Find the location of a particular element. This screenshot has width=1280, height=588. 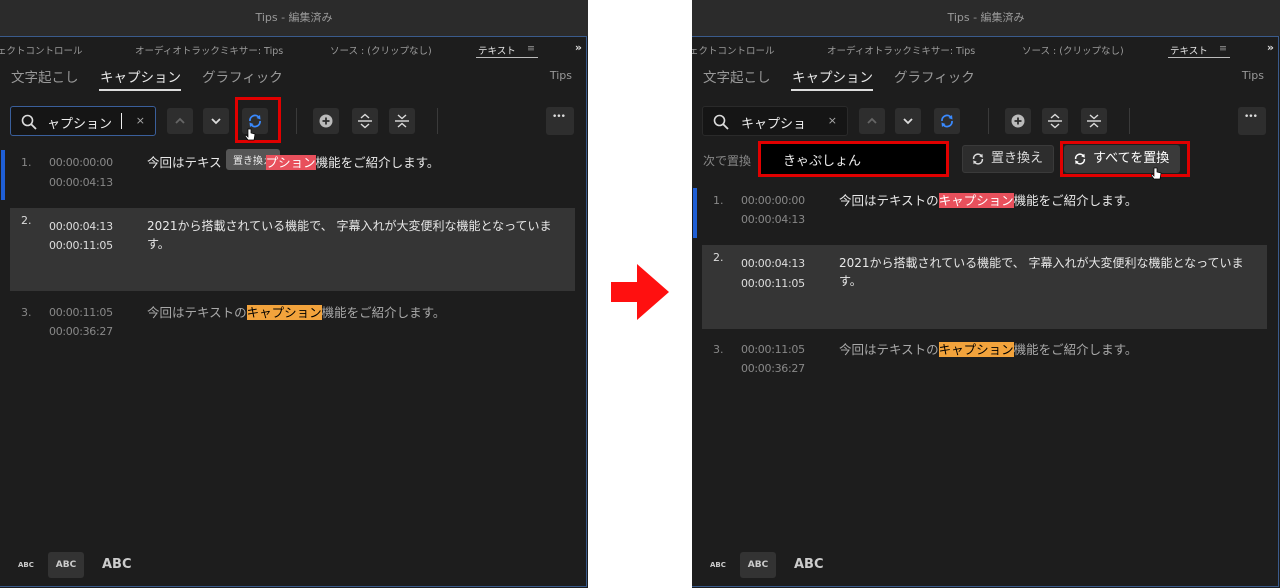

replace-toggle-button is located at coordinates (947, 121).